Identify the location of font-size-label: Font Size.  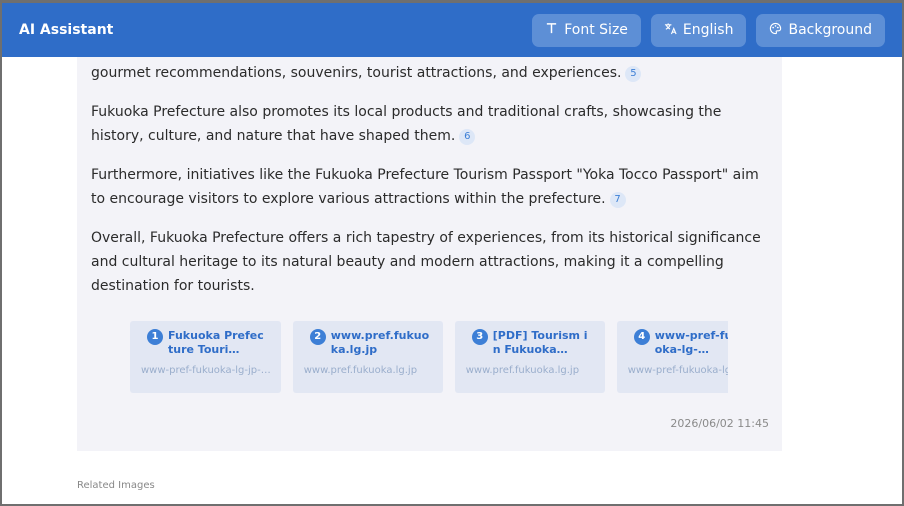
(596, 30).